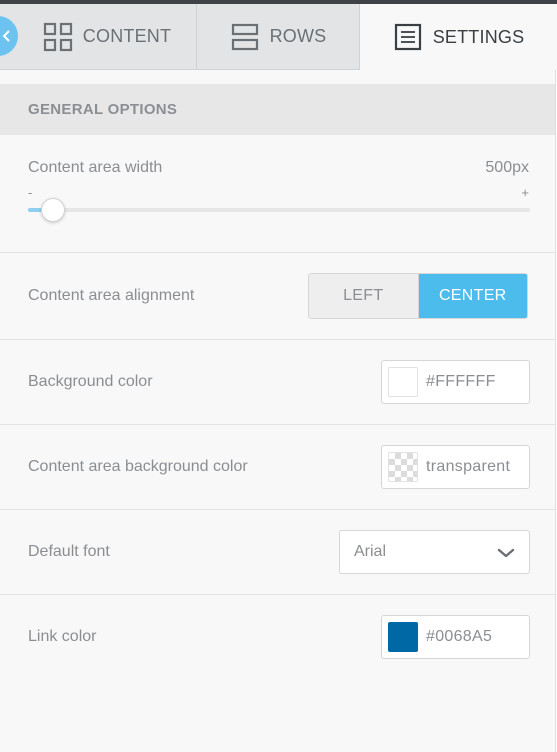  I want to click on rows-icon, so click(245, 37).